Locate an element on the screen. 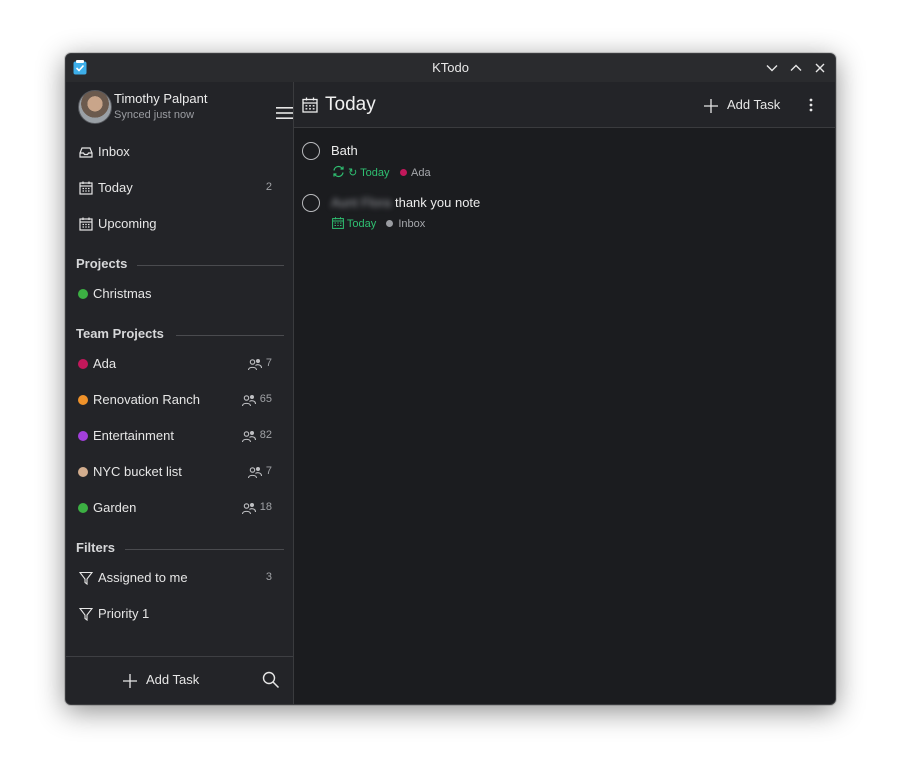 The width and height of the screenshot is (899, 780). sidebar-item-upcoming: Upcoming is located at coordinates (179, 224).